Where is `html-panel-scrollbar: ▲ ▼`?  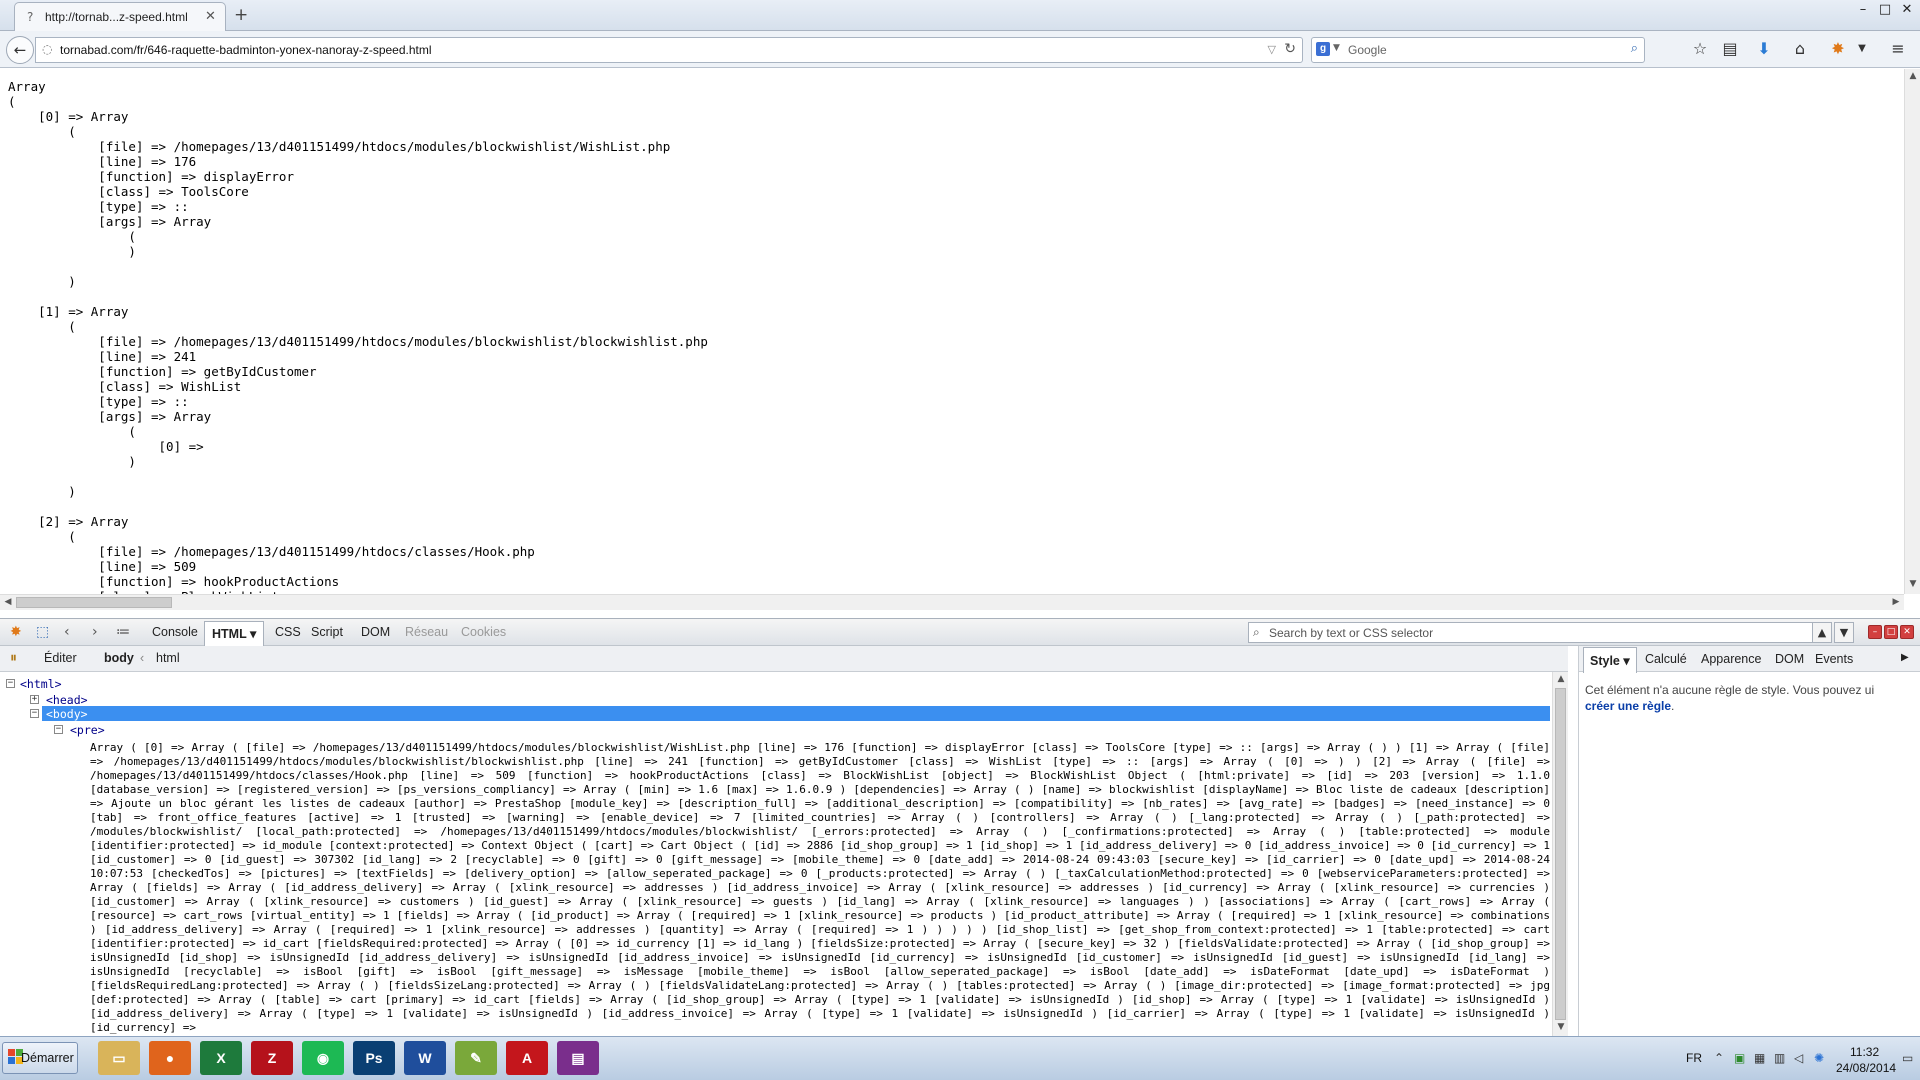 html-panel-scrollbar: ▲ ▼ is located at coordinates (1560, 854).